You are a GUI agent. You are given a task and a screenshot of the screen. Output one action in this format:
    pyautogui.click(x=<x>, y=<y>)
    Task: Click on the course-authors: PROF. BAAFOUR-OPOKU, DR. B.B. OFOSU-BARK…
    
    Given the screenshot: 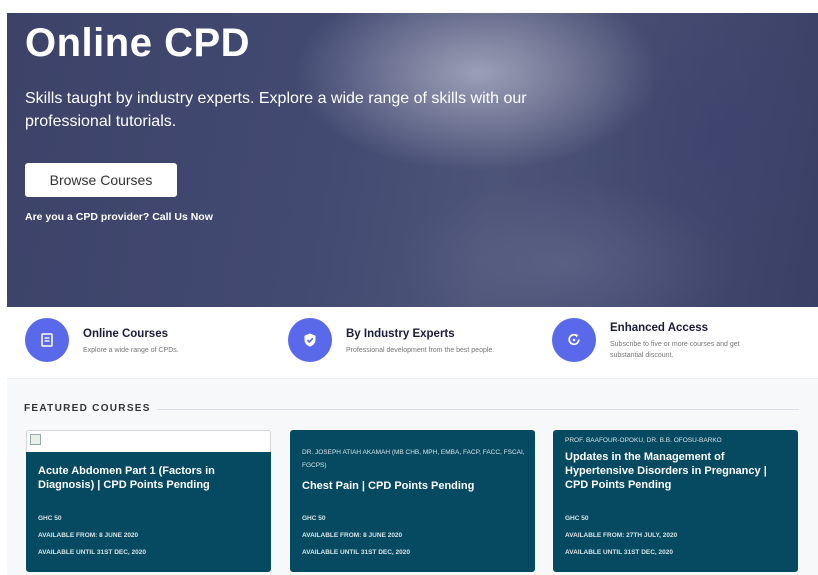 What is the action you would take?
    pyautogui.click(x=643, y=440)
    